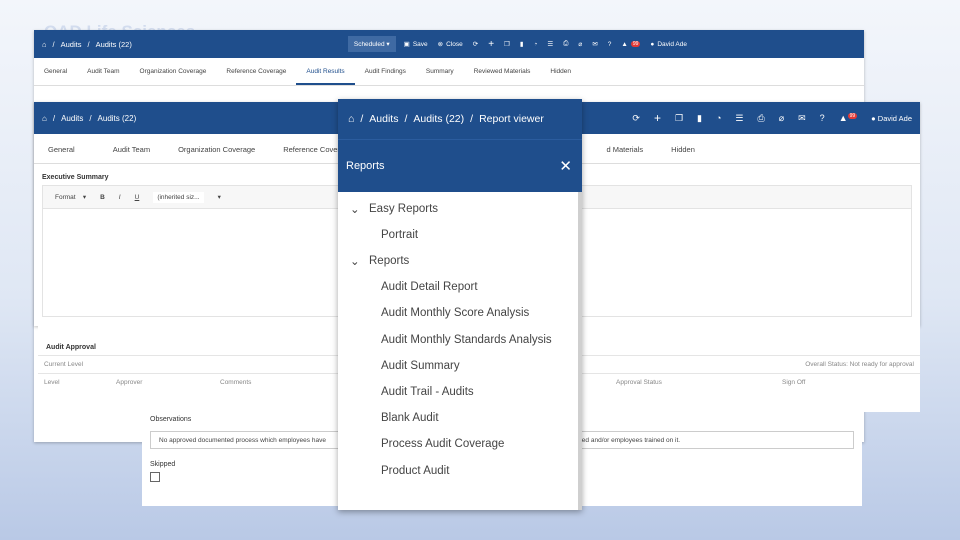 This screenshot has width=960, height=540. Describe the element at coordinates (460, 444) in the screenshot. I see `report-item: Process Audit Coverage` at that location.